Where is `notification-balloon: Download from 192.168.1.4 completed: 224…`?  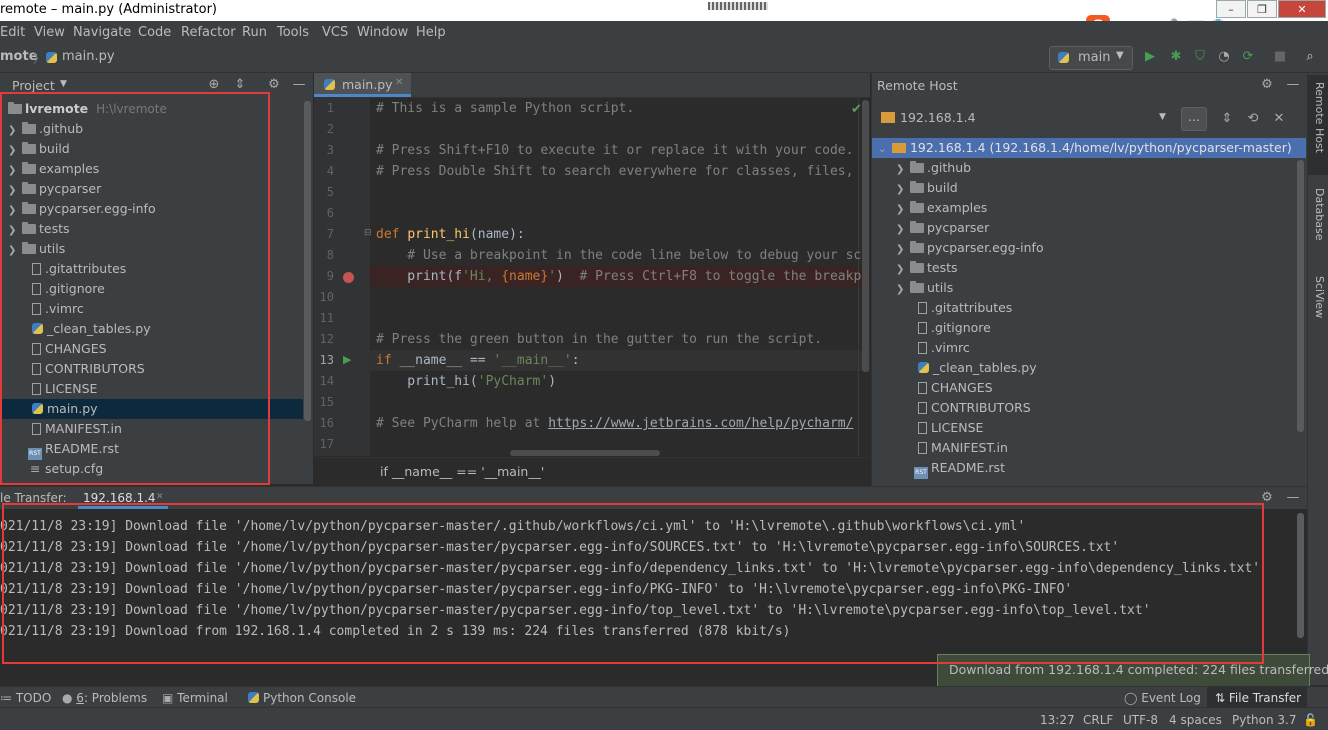 notification-balloon: Download from 192.168.1.4 completed: 224… is located at coordinates (1132, 670).